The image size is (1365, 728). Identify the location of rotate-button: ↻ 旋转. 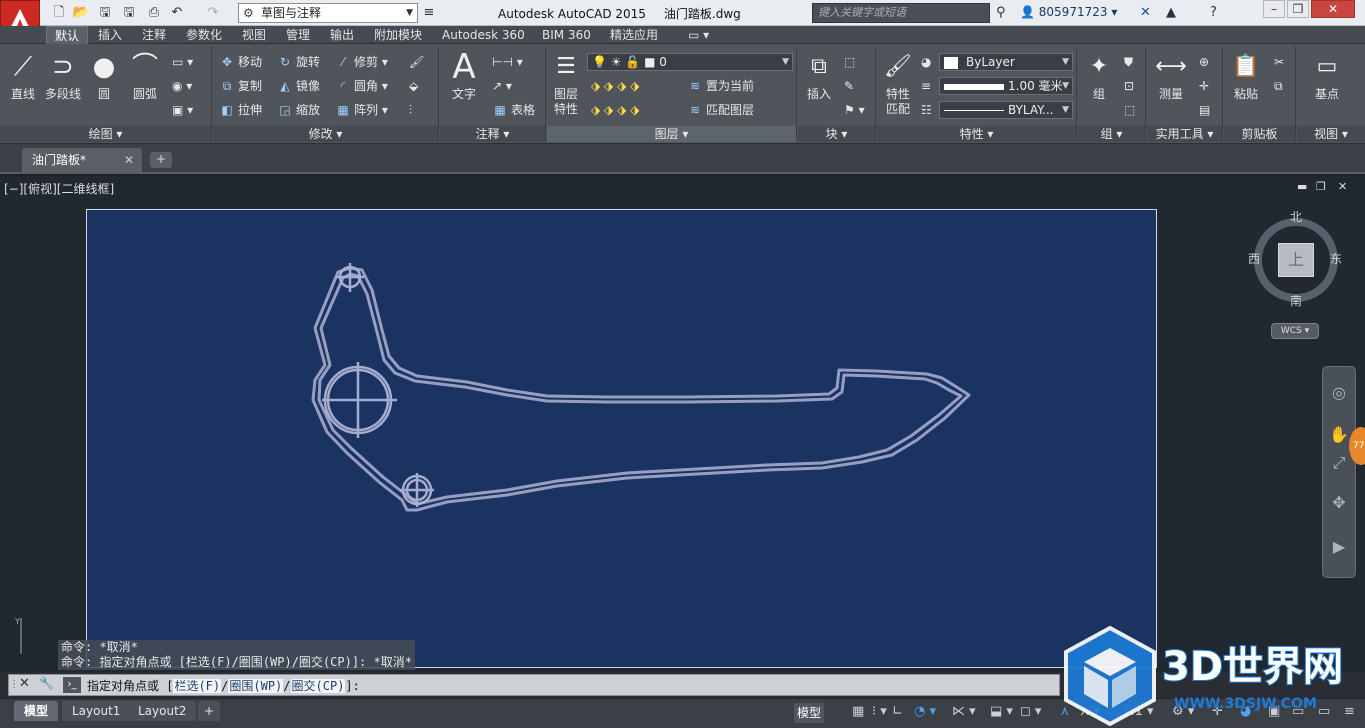
(298, 62).